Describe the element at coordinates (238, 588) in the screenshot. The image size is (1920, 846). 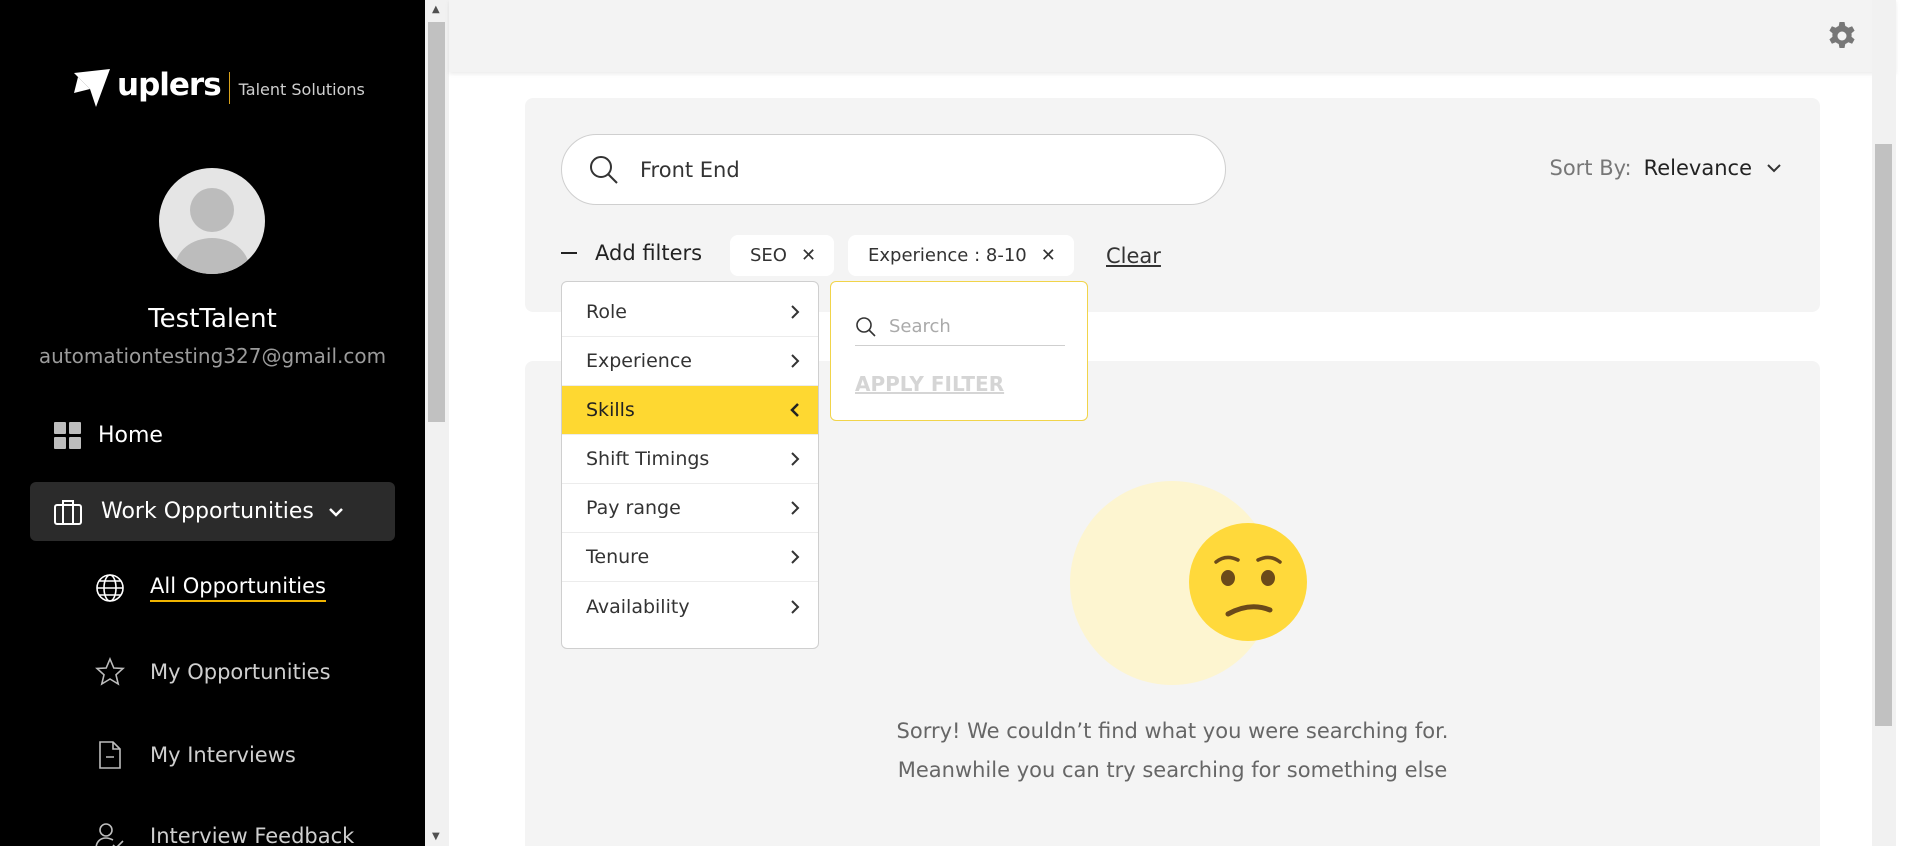
I see `nav-all-opportunities-label: All Opportunities` at that location.